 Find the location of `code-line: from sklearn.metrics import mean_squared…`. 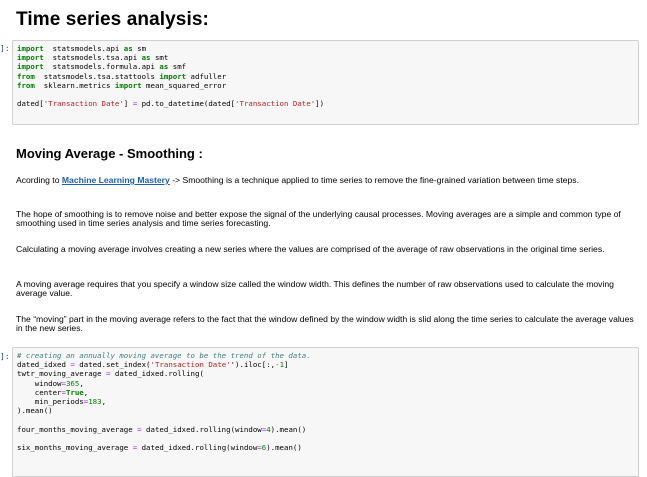

code-line: from sklearn.metrics import mean_squared… is located at coordinates (325, 85).